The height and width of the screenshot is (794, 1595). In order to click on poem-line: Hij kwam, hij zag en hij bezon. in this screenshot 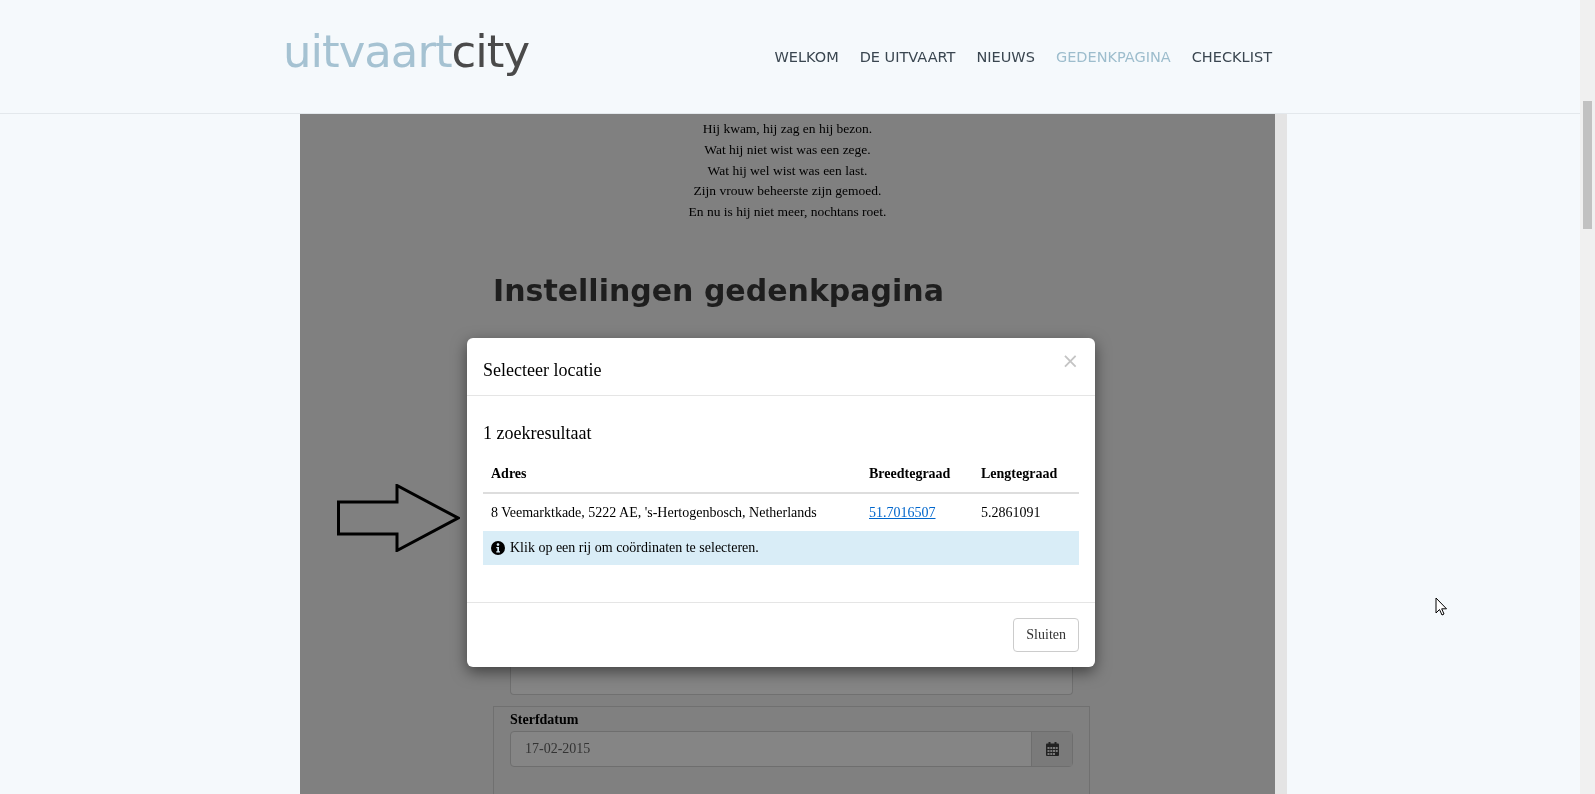, I will do `click(787, 129)`.